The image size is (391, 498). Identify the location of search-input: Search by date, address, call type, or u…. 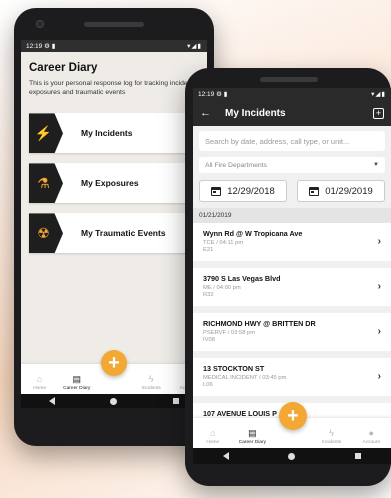
(292, 141).